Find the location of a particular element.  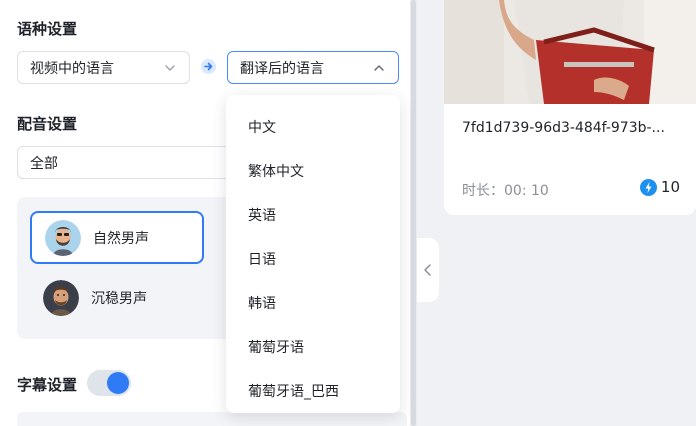

language-option-japanese: 日语 is located at coordinates (313, 259).